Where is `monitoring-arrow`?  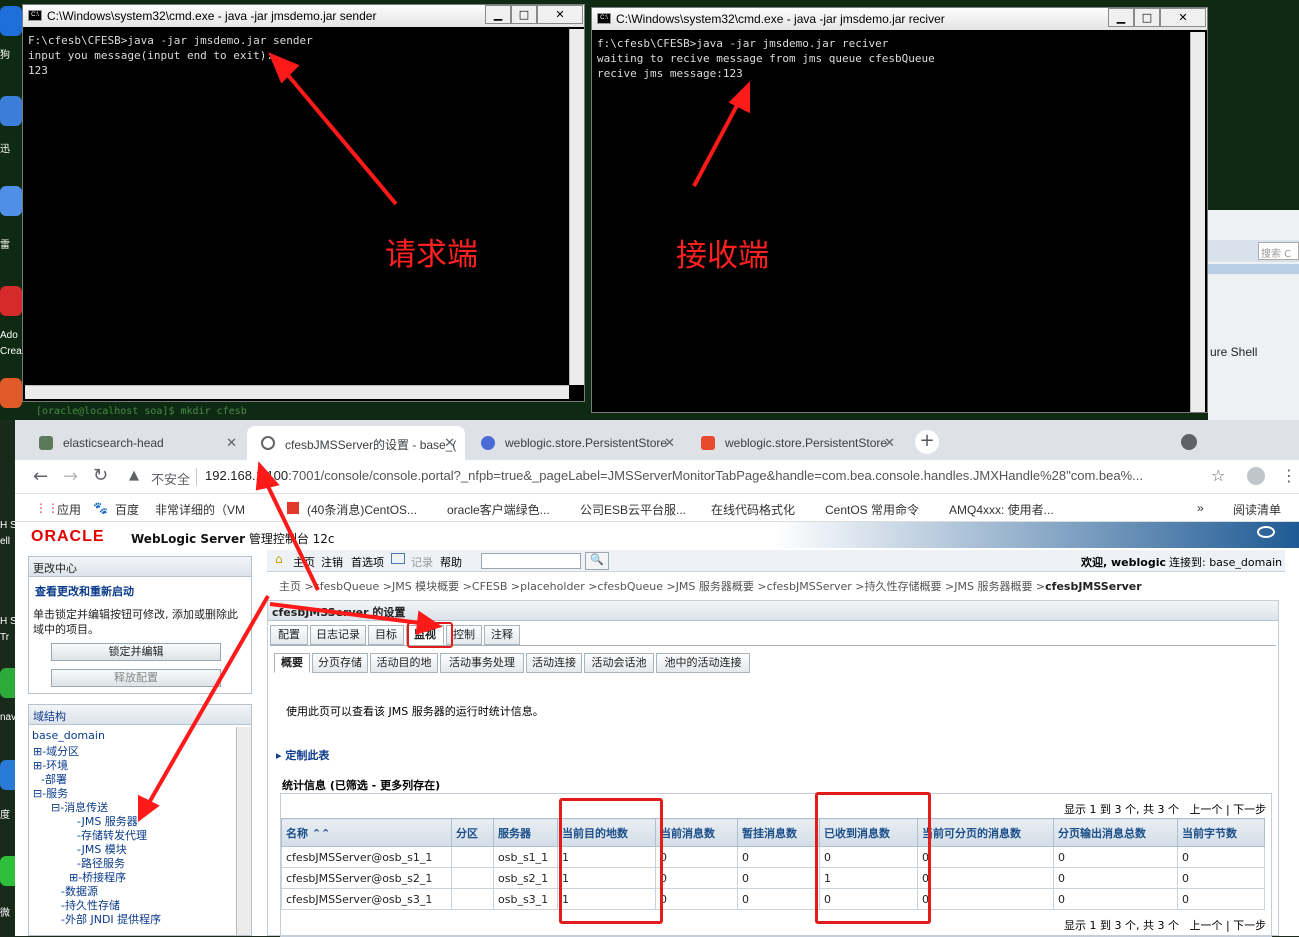 monitoring-arrow is located at coordinates (349, 614).